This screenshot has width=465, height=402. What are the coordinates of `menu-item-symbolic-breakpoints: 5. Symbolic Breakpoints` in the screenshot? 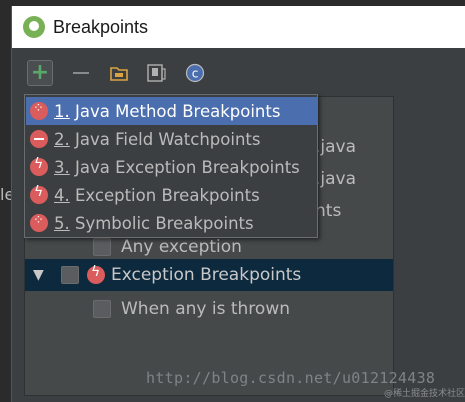 It's located at (172, 223).